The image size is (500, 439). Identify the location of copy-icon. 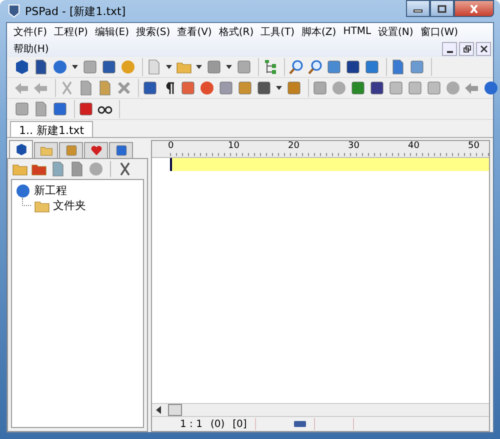
(86, 88).